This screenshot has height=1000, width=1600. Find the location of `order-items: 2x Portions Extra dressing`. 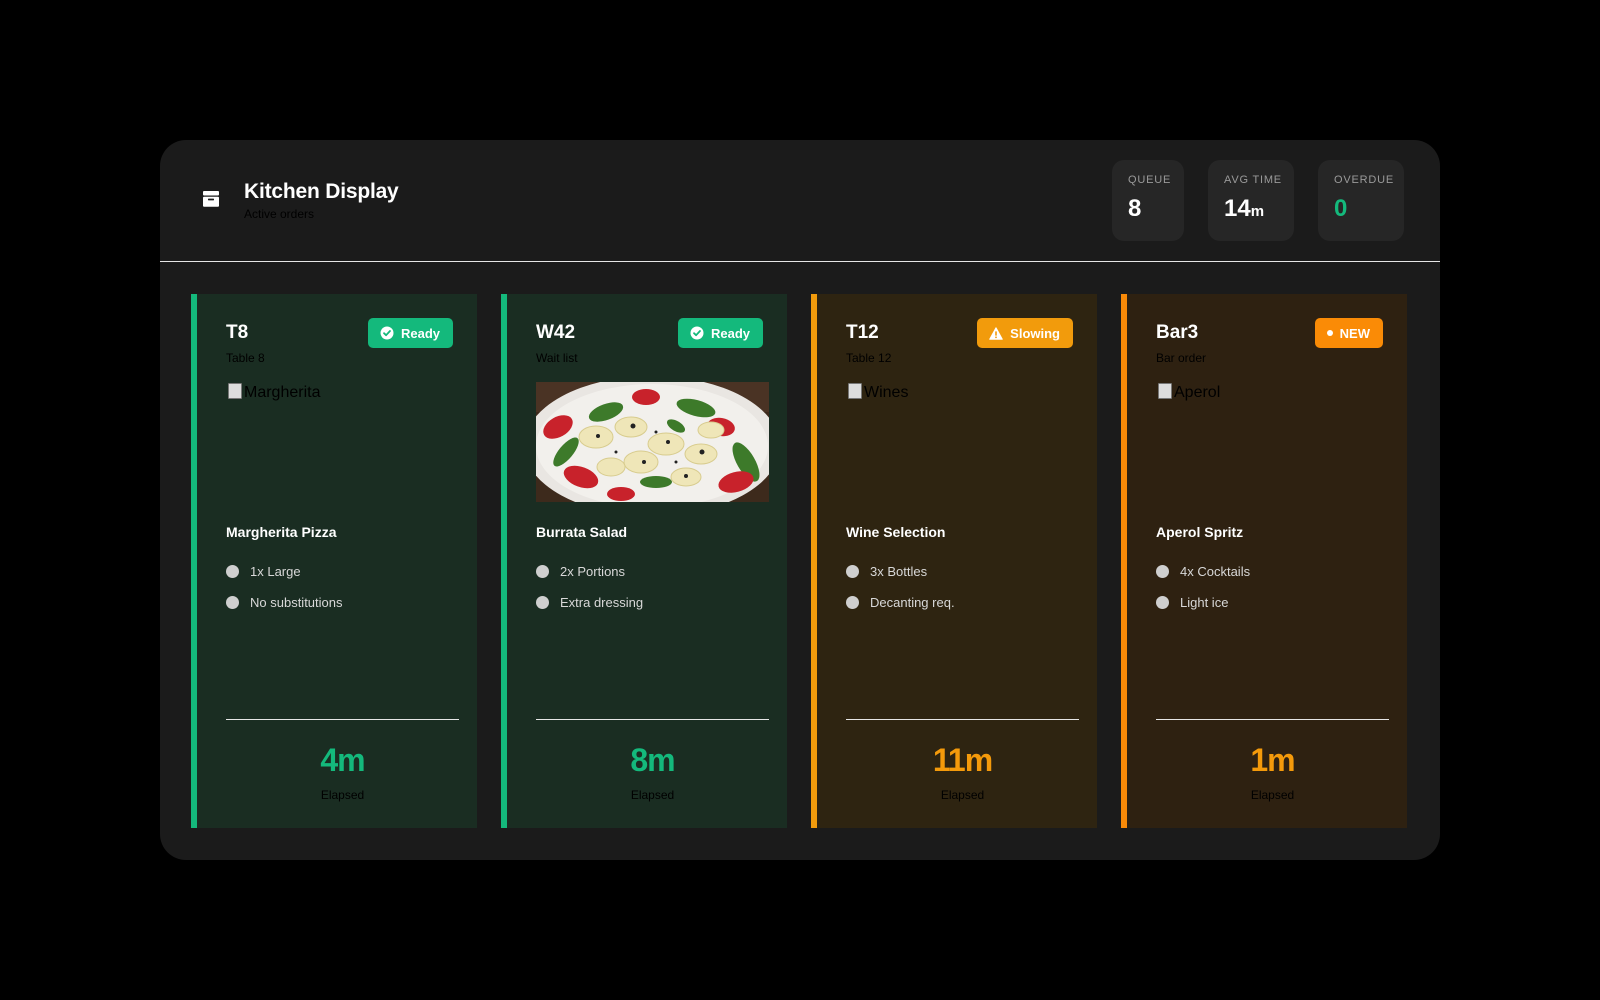

order-items: 2x Portions Extra dressing is located at coordinates (589, 587).